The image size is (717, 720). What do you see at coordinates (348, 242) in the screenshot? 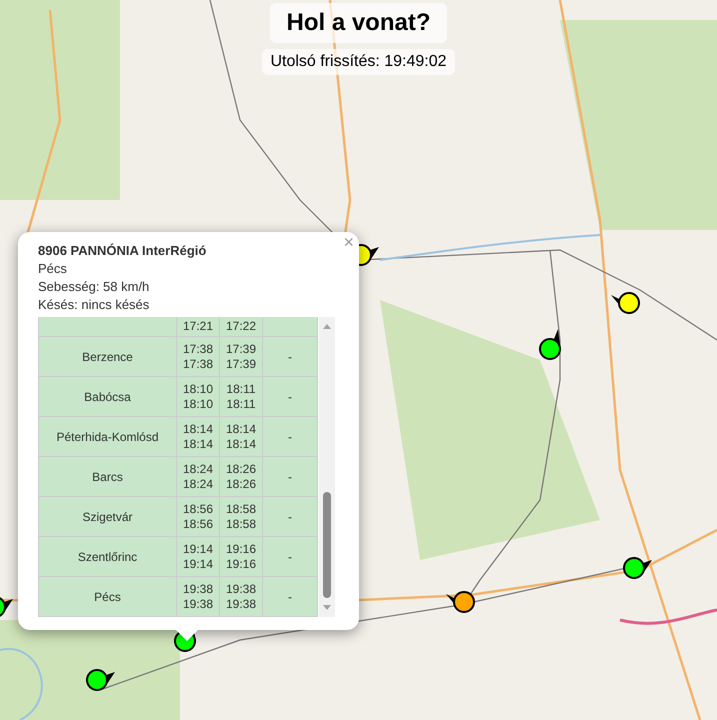
I see `close-button: ×` at bounding box center [348, 242].